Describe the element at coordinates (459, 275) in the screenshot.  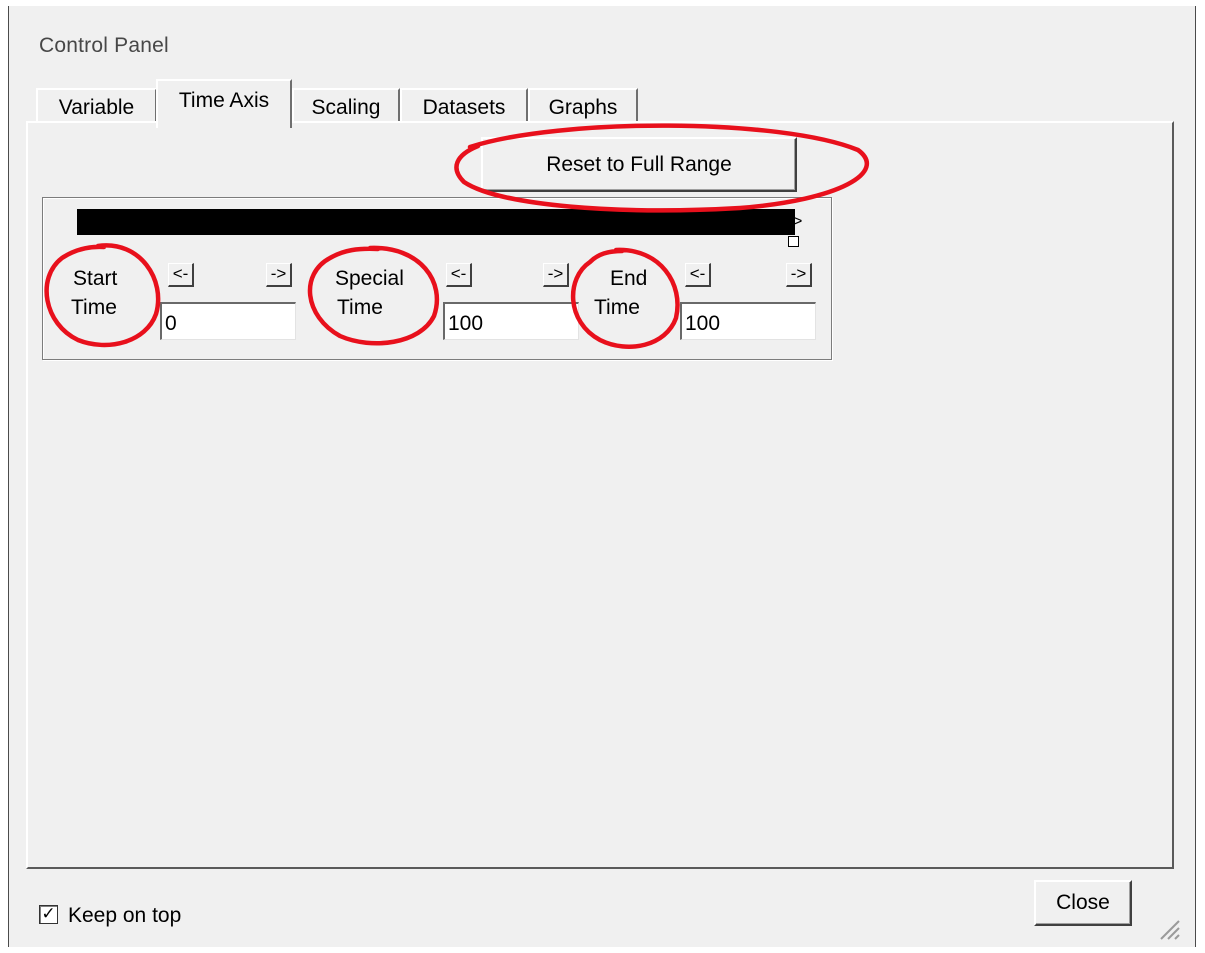
I see `special-time-prev-button: <-` at that location.